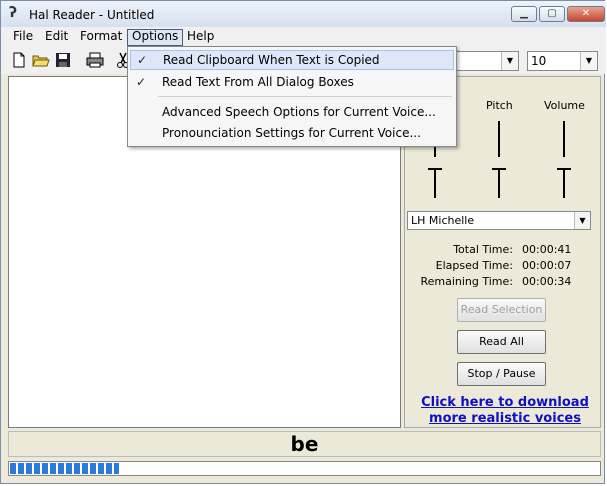  I want to click on minimize-button: ▁, so click(524, 14).